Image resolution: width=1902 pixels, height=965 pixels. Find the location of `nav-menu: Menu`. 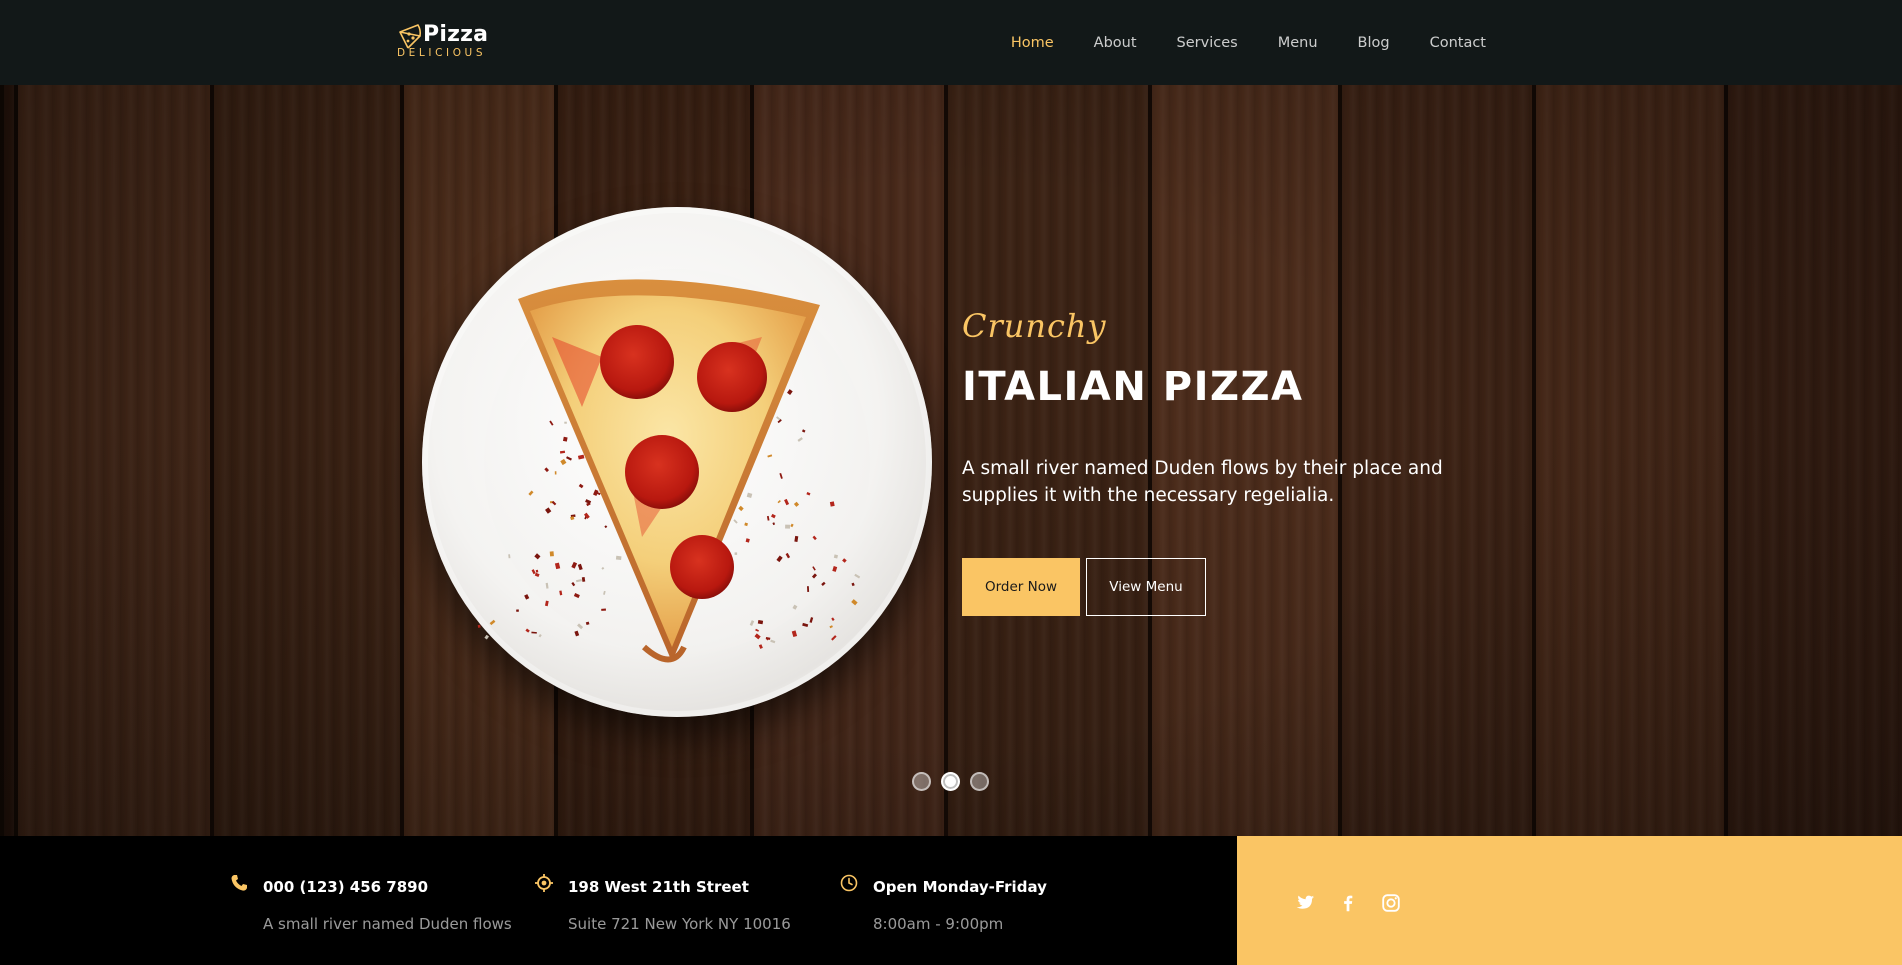

nav-menu: Menu is located at coordinates (1298, 43).